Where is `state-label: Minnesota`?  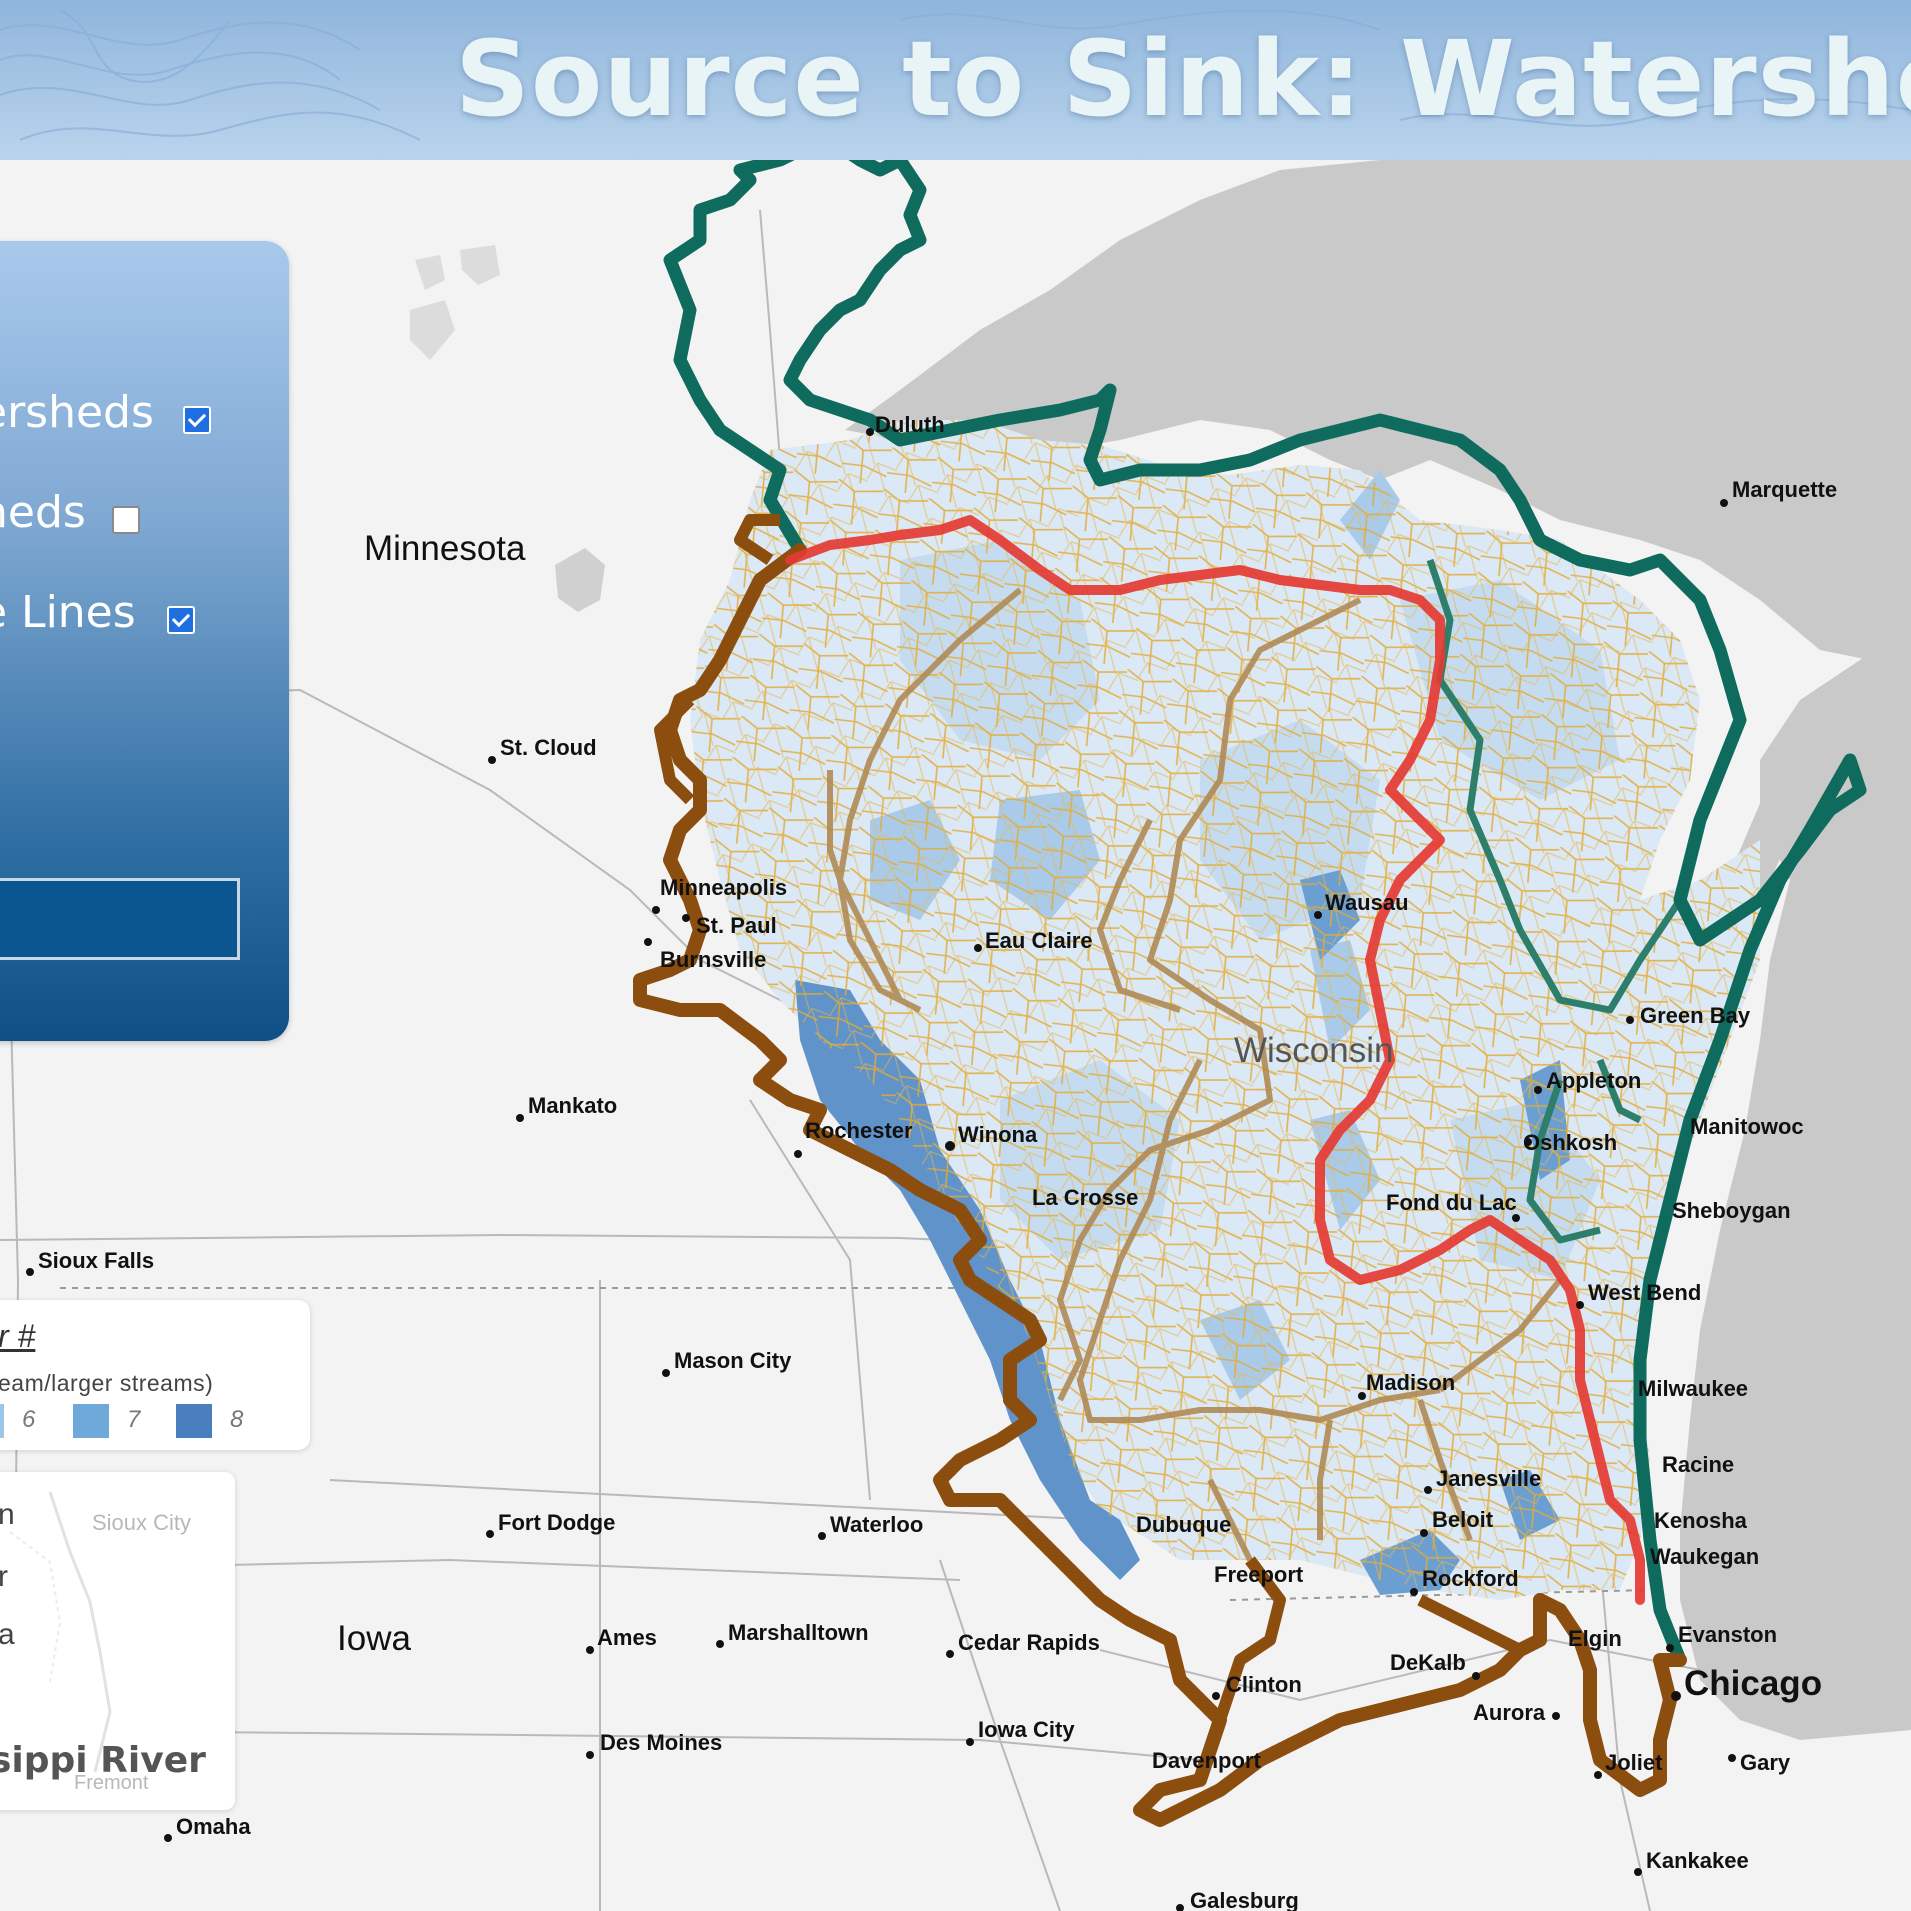
state-label: Minnesota is located at coordinates (445, 548).